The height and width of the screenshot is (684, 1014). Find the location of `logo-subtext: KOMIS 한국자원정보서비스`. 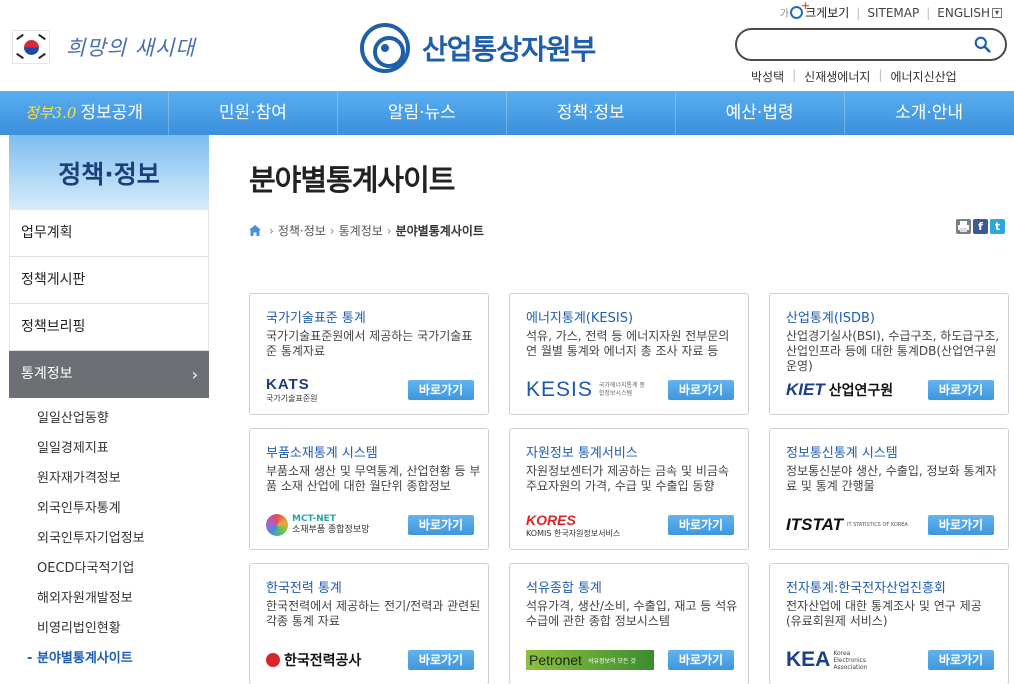

logo-subtext: KOMIS 한국자원정보서비스 is located at coordinates (573, 533).